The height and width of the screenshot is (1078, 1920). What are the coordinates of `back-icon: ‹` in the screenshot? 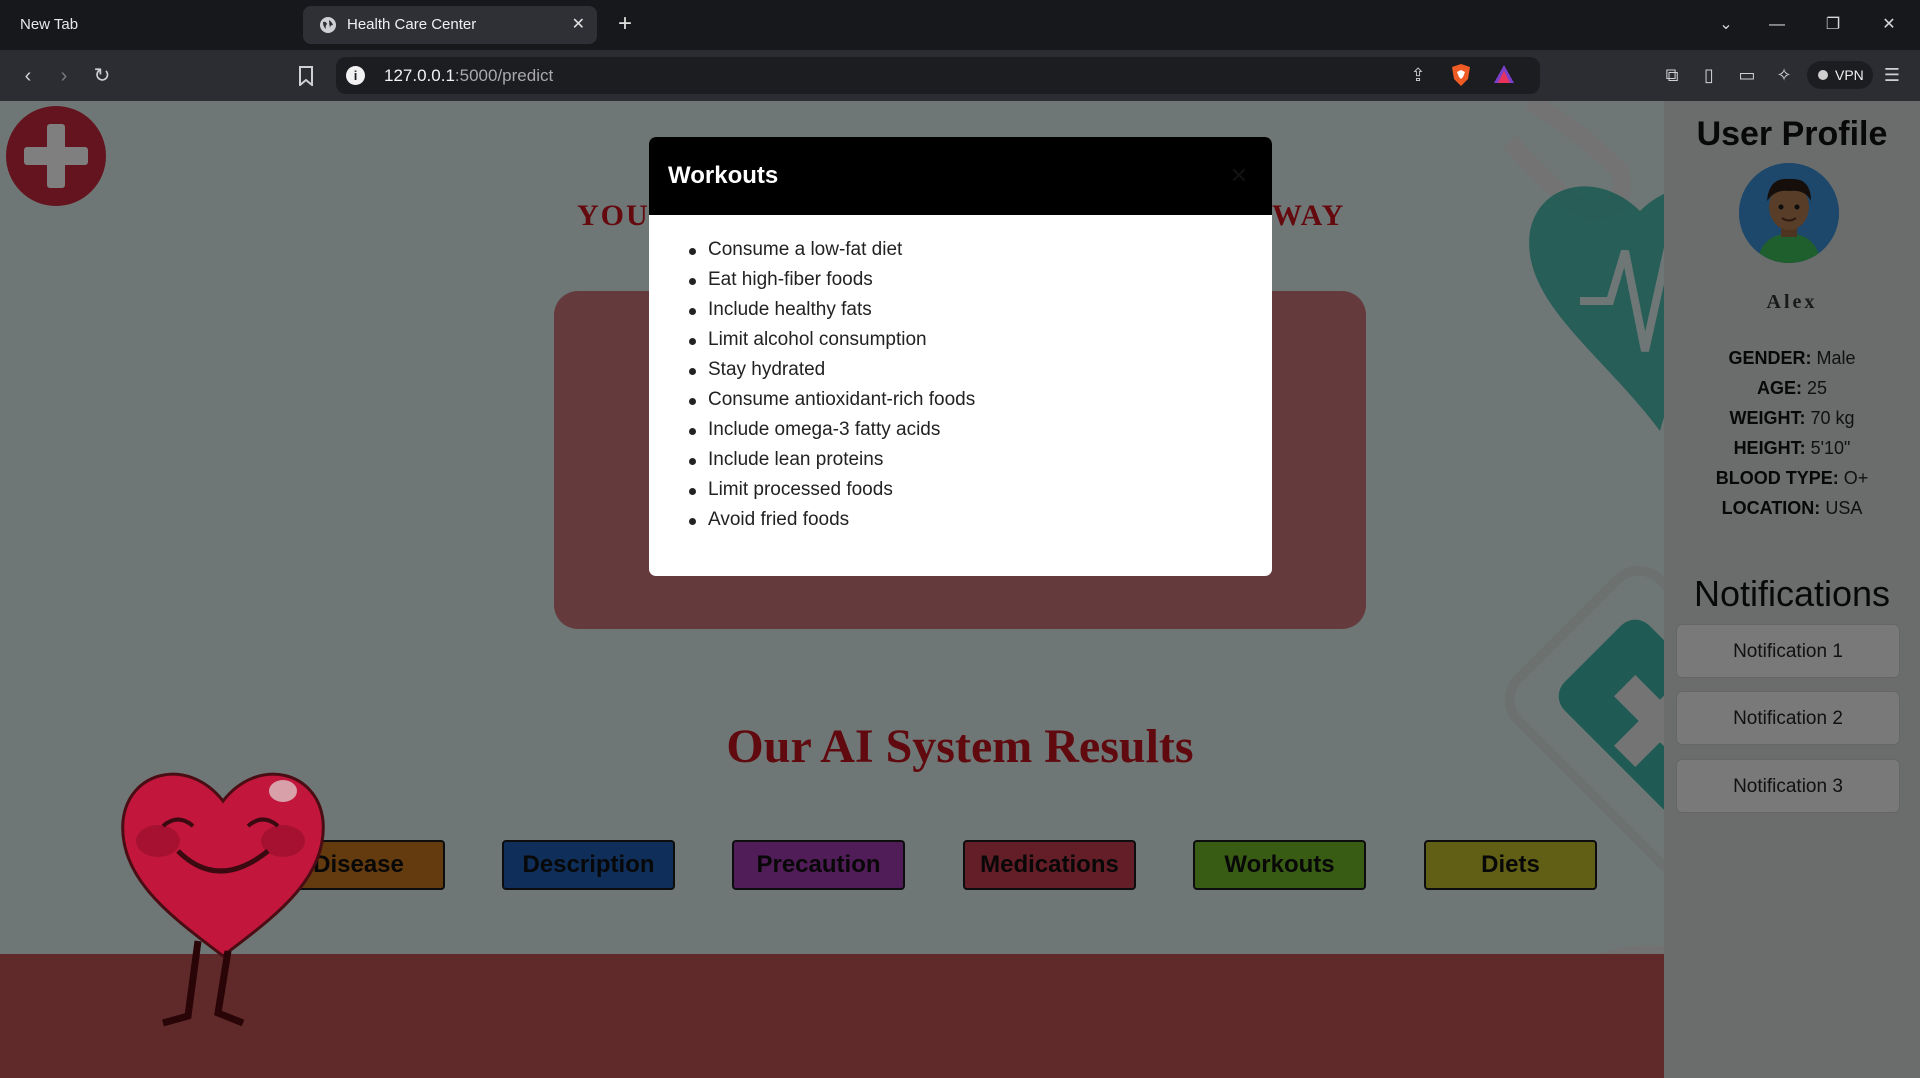 It's located at (28, 76).